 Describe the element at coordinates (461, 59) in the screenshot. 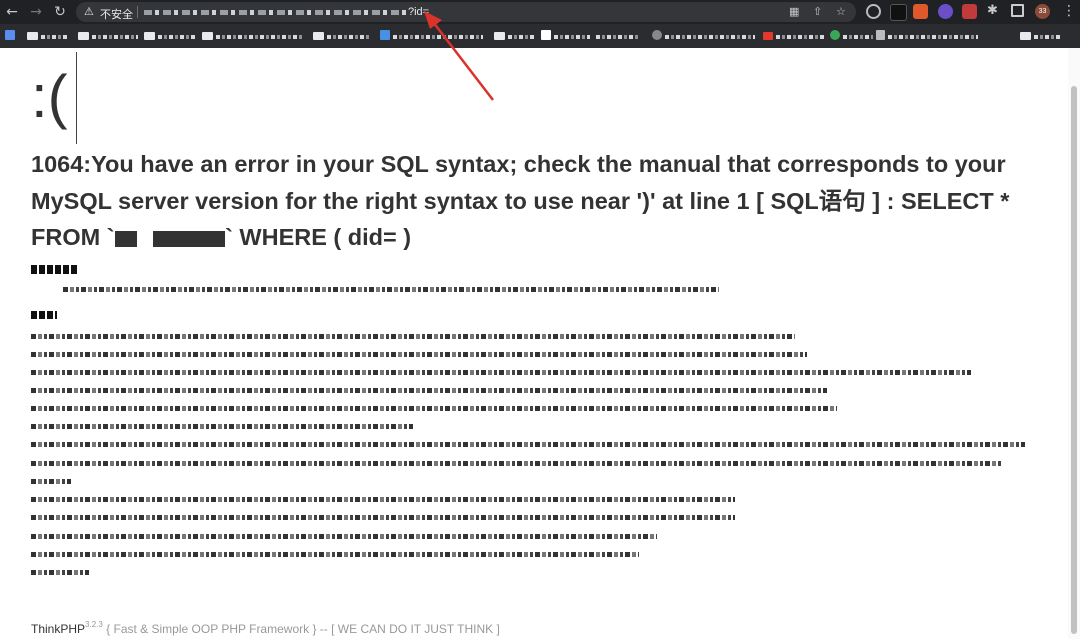

I see `annotation-arrow-line` at that location.